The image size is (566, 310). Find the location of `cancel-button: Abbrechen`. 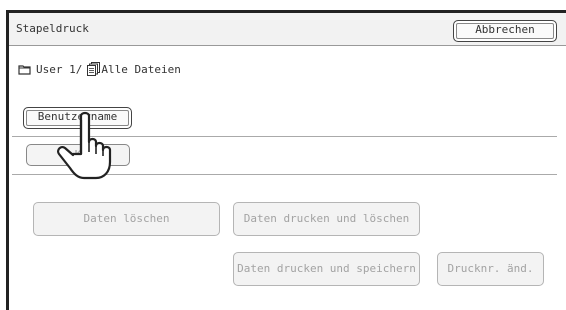

cancel-button: Abbrechen is located at coordinates (505, 31).